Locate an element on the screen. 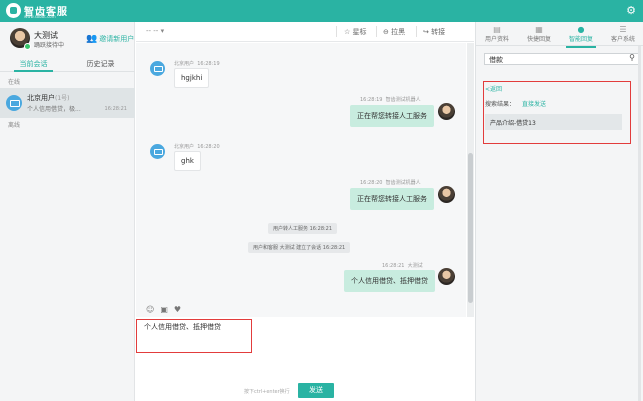 This screenshot has height=401, width=643. search-value: 借款 is located at coordinates (496, 60).